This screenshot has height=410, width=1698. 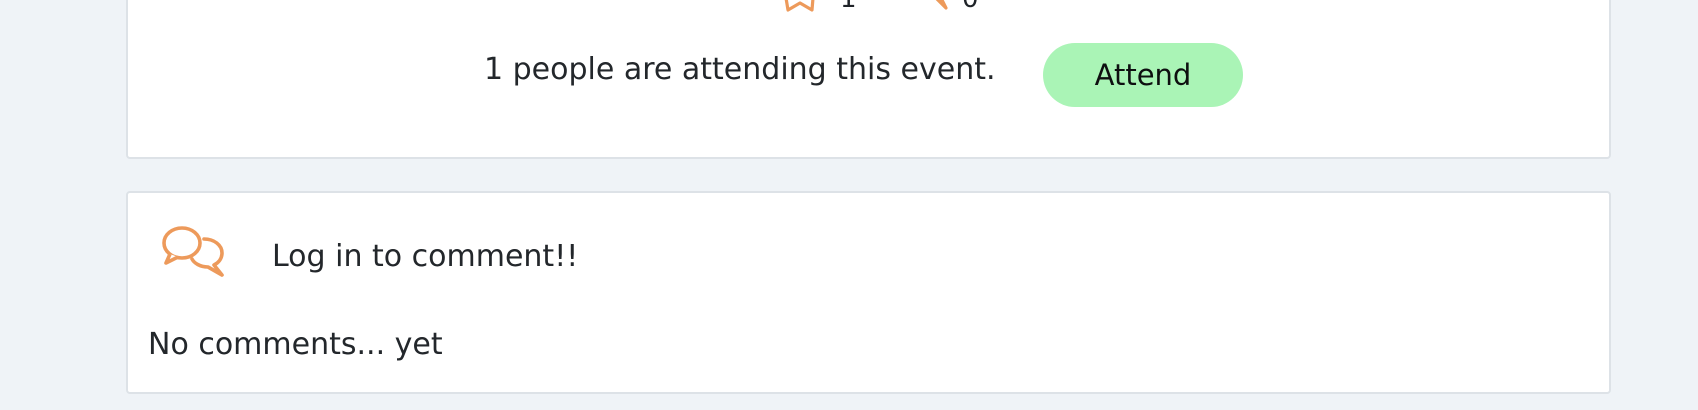 I want to click on star-icon, so click(x=800, y=7).